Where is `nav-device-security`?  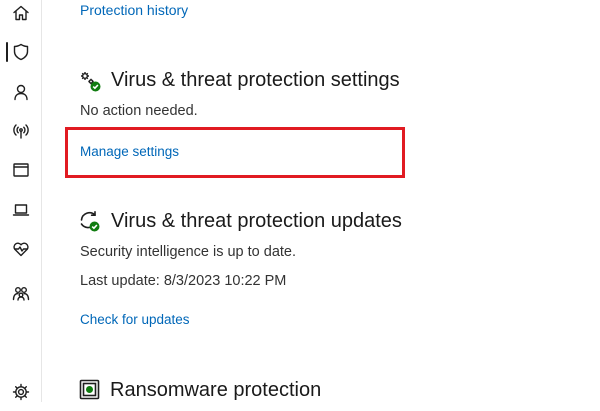
nav-device-security is located at coordinates (20, 210).